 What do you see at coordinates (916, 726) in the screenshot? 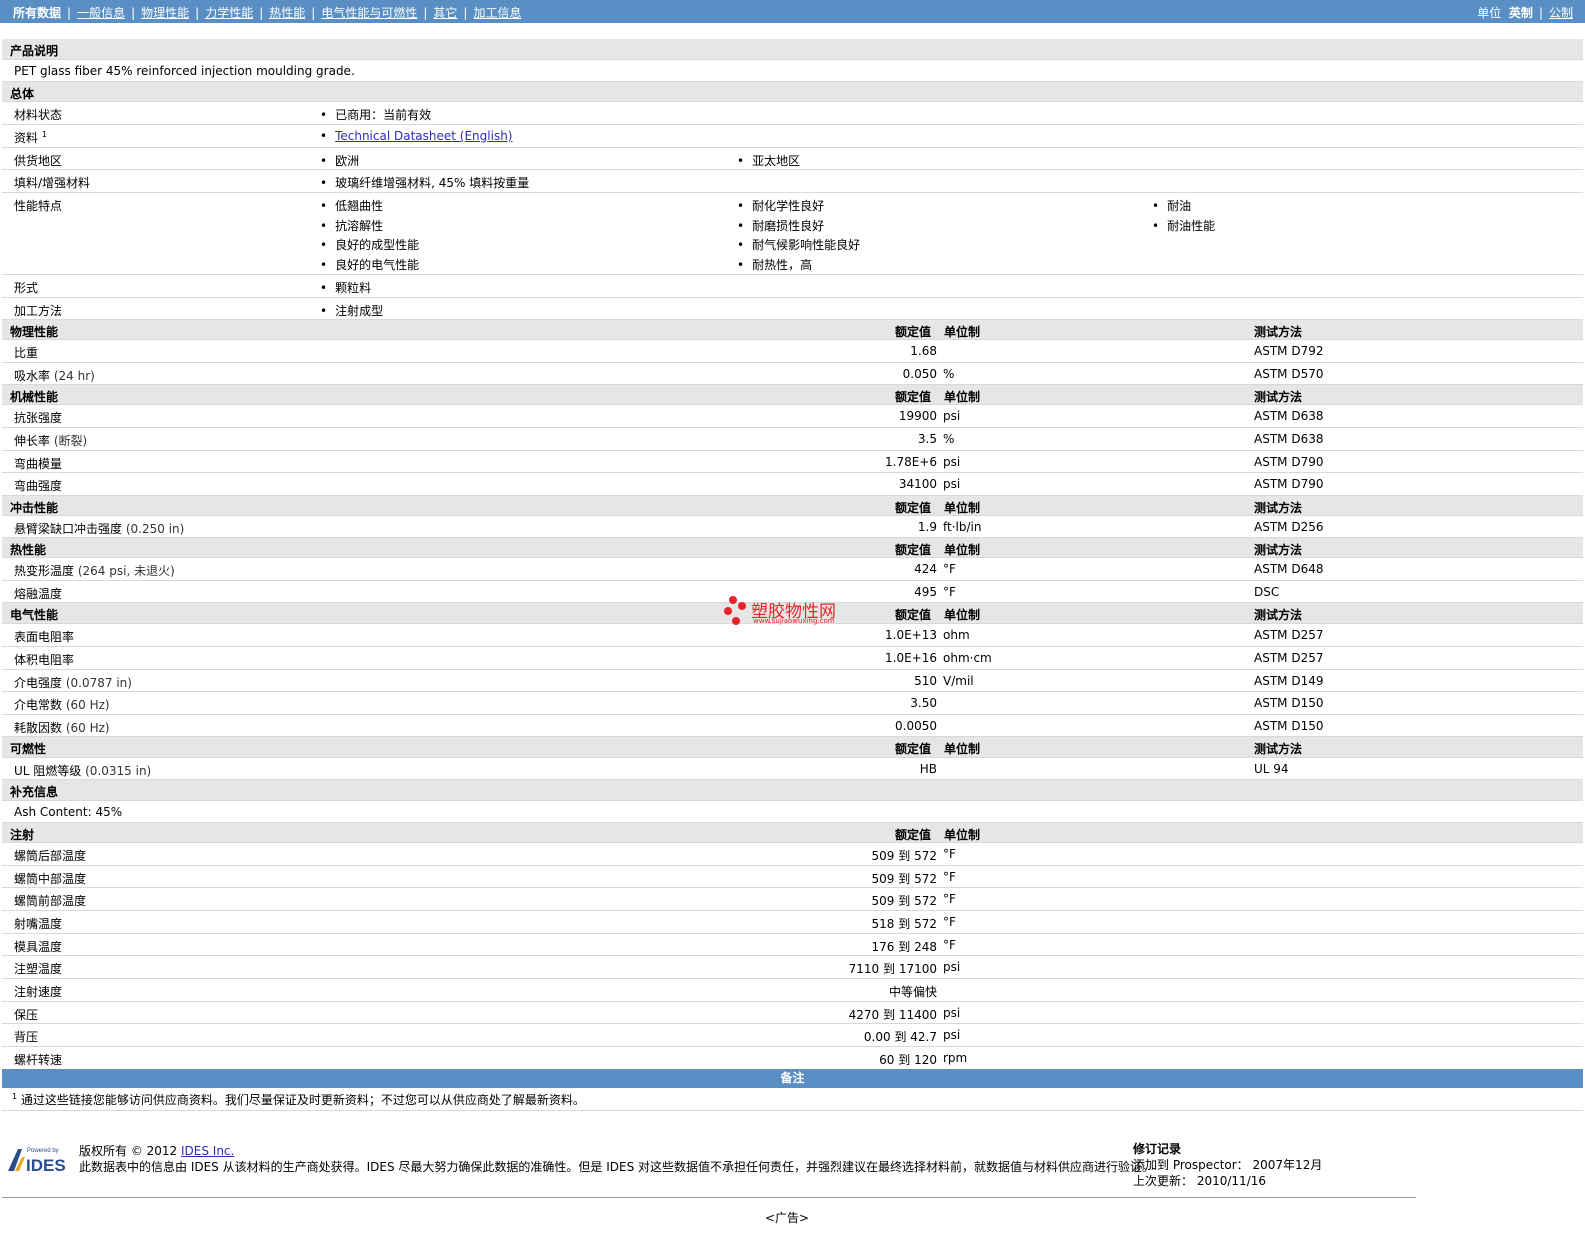
I see `property-value: 0.0050` at bounding box center [916, 726].